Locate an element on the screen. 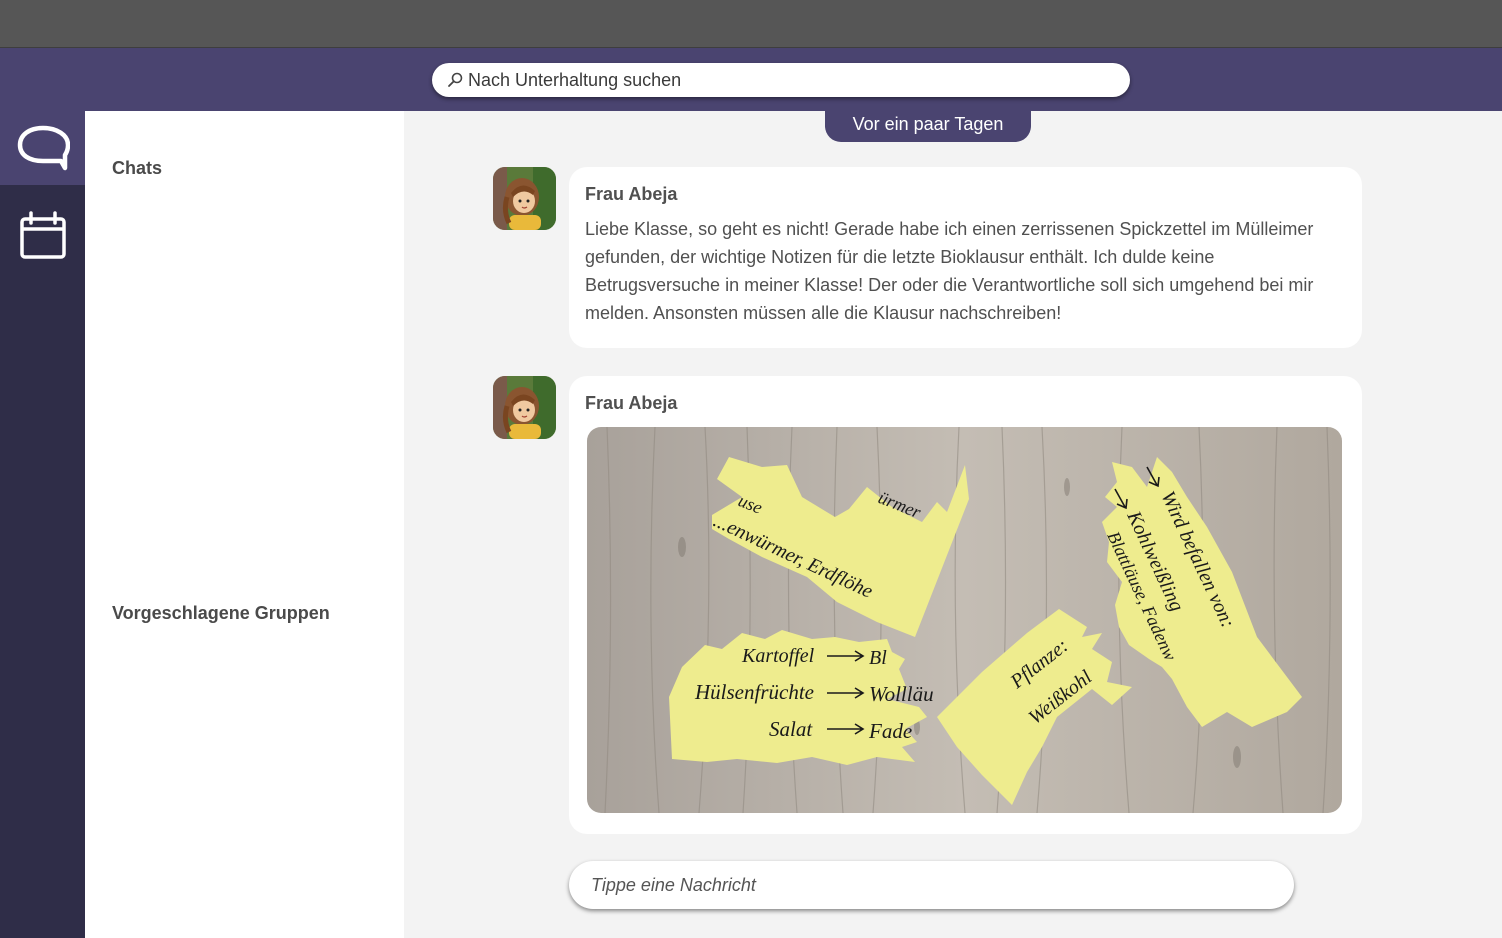 Image resolution: width=1502 pixels, height=938 pixels. nav-calendar-button is located at coordinates (42, 236).